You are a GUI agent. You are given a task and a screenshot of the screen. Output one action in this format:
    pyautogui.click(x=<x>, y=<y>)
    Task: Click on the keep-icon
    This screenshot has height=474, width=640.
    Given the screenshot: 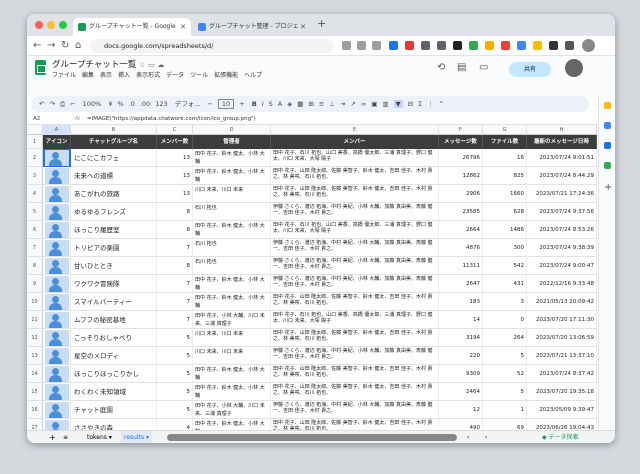 What is the action you would take?
    pyautogui.click(x=607, y=125)
    